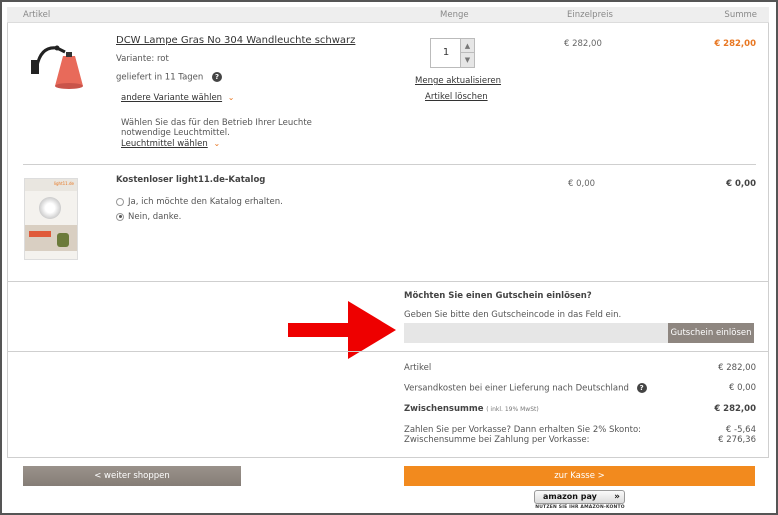  What do you see at coordinates (735, 409) in the screenshot?
I see `totals-subtotal-value: € 282,00` at bounding box center [735, 409].